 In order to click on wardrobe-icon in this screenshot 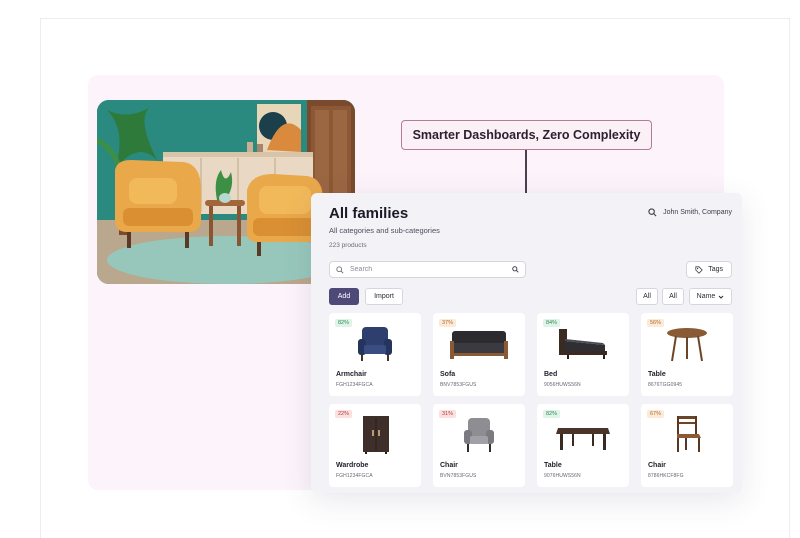, I will do `click(376, 435)`.